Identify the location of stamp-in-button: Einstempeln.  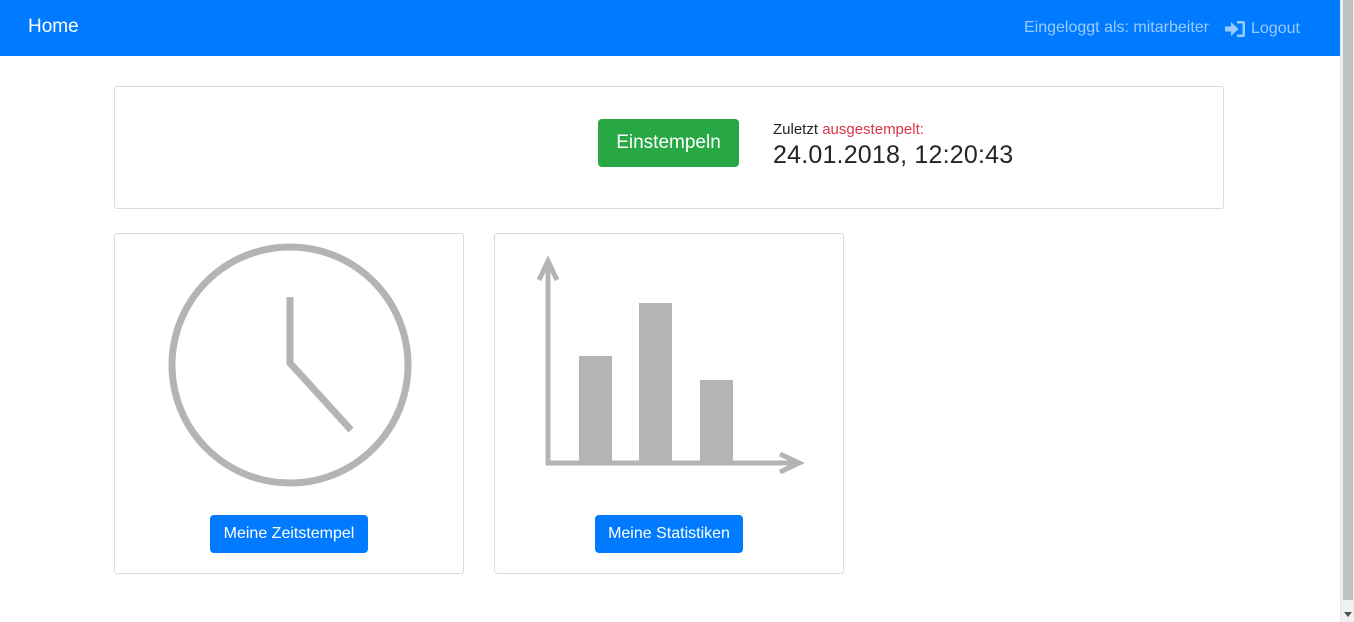
(668, 143).